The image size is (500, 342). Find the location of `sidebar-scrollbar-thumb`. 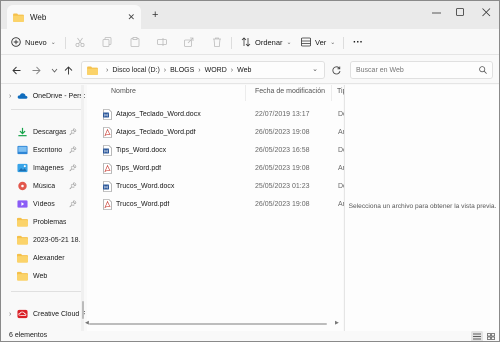

sidebar-scrollbar-thumb is located at coordinates (83, 310).